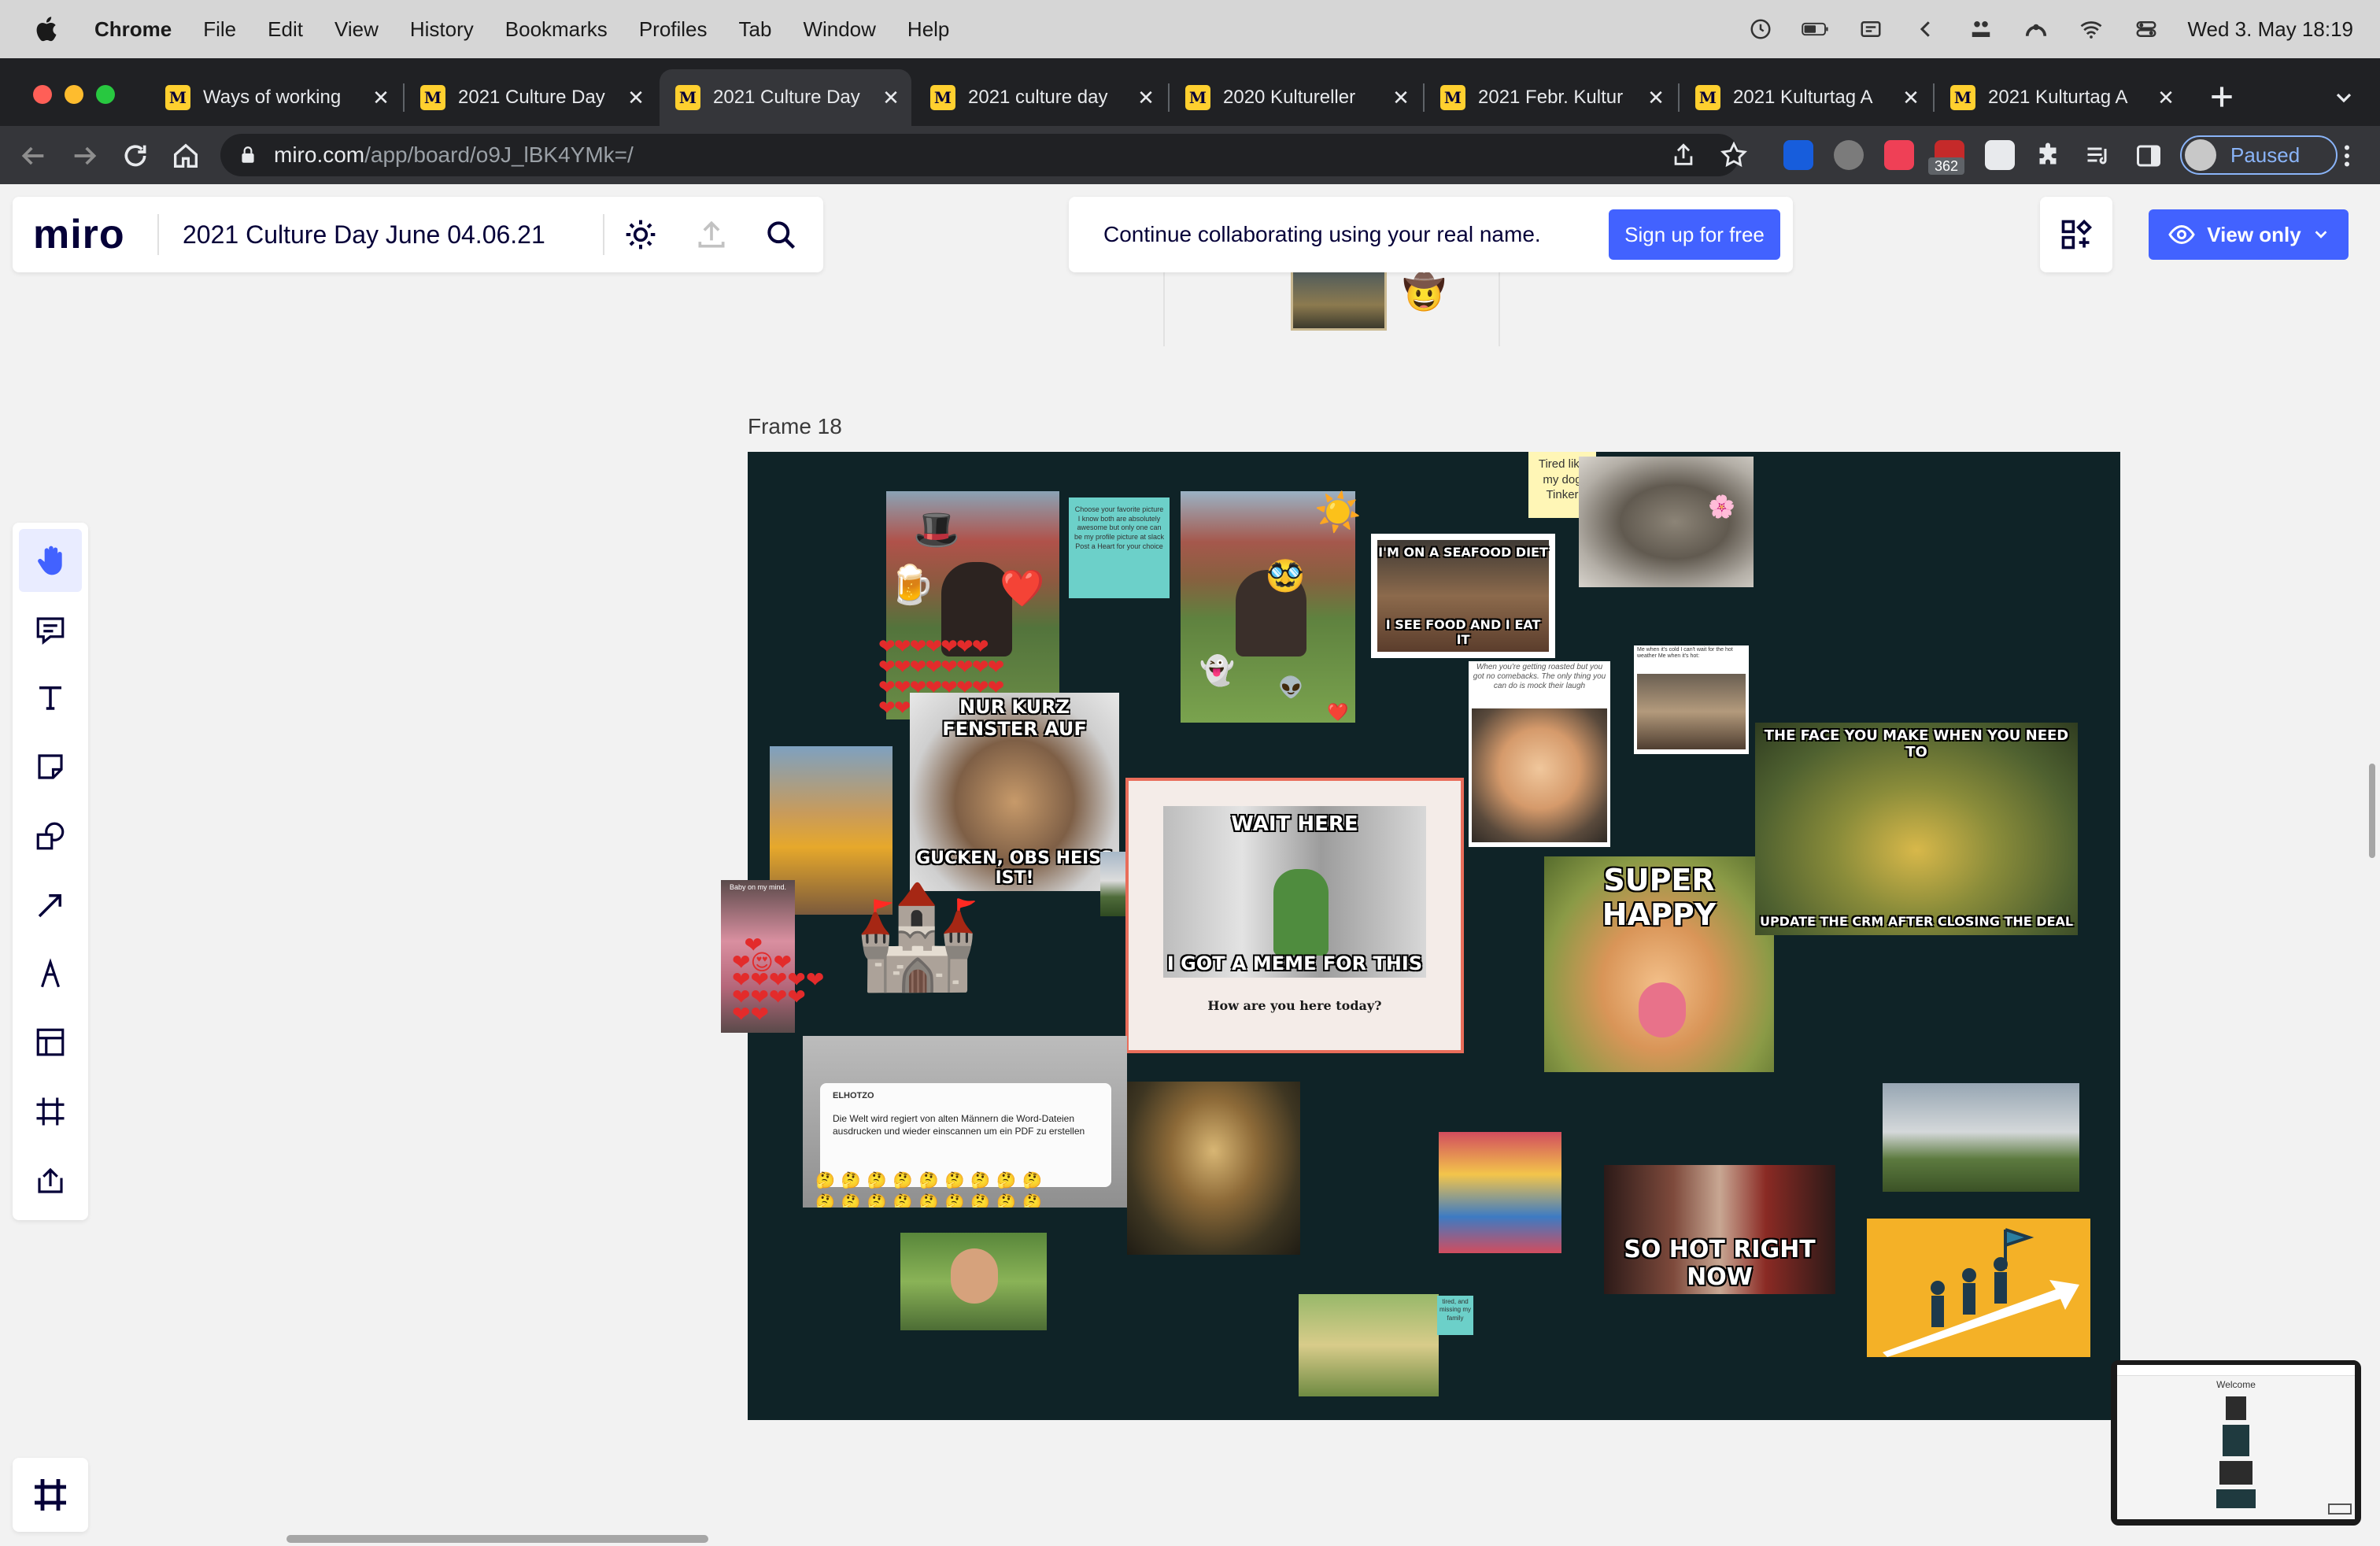  What do you see at coordinates (50, 1495) in the screenshot?
I see `frames-panel-button` at bounding box center [50, 1495].